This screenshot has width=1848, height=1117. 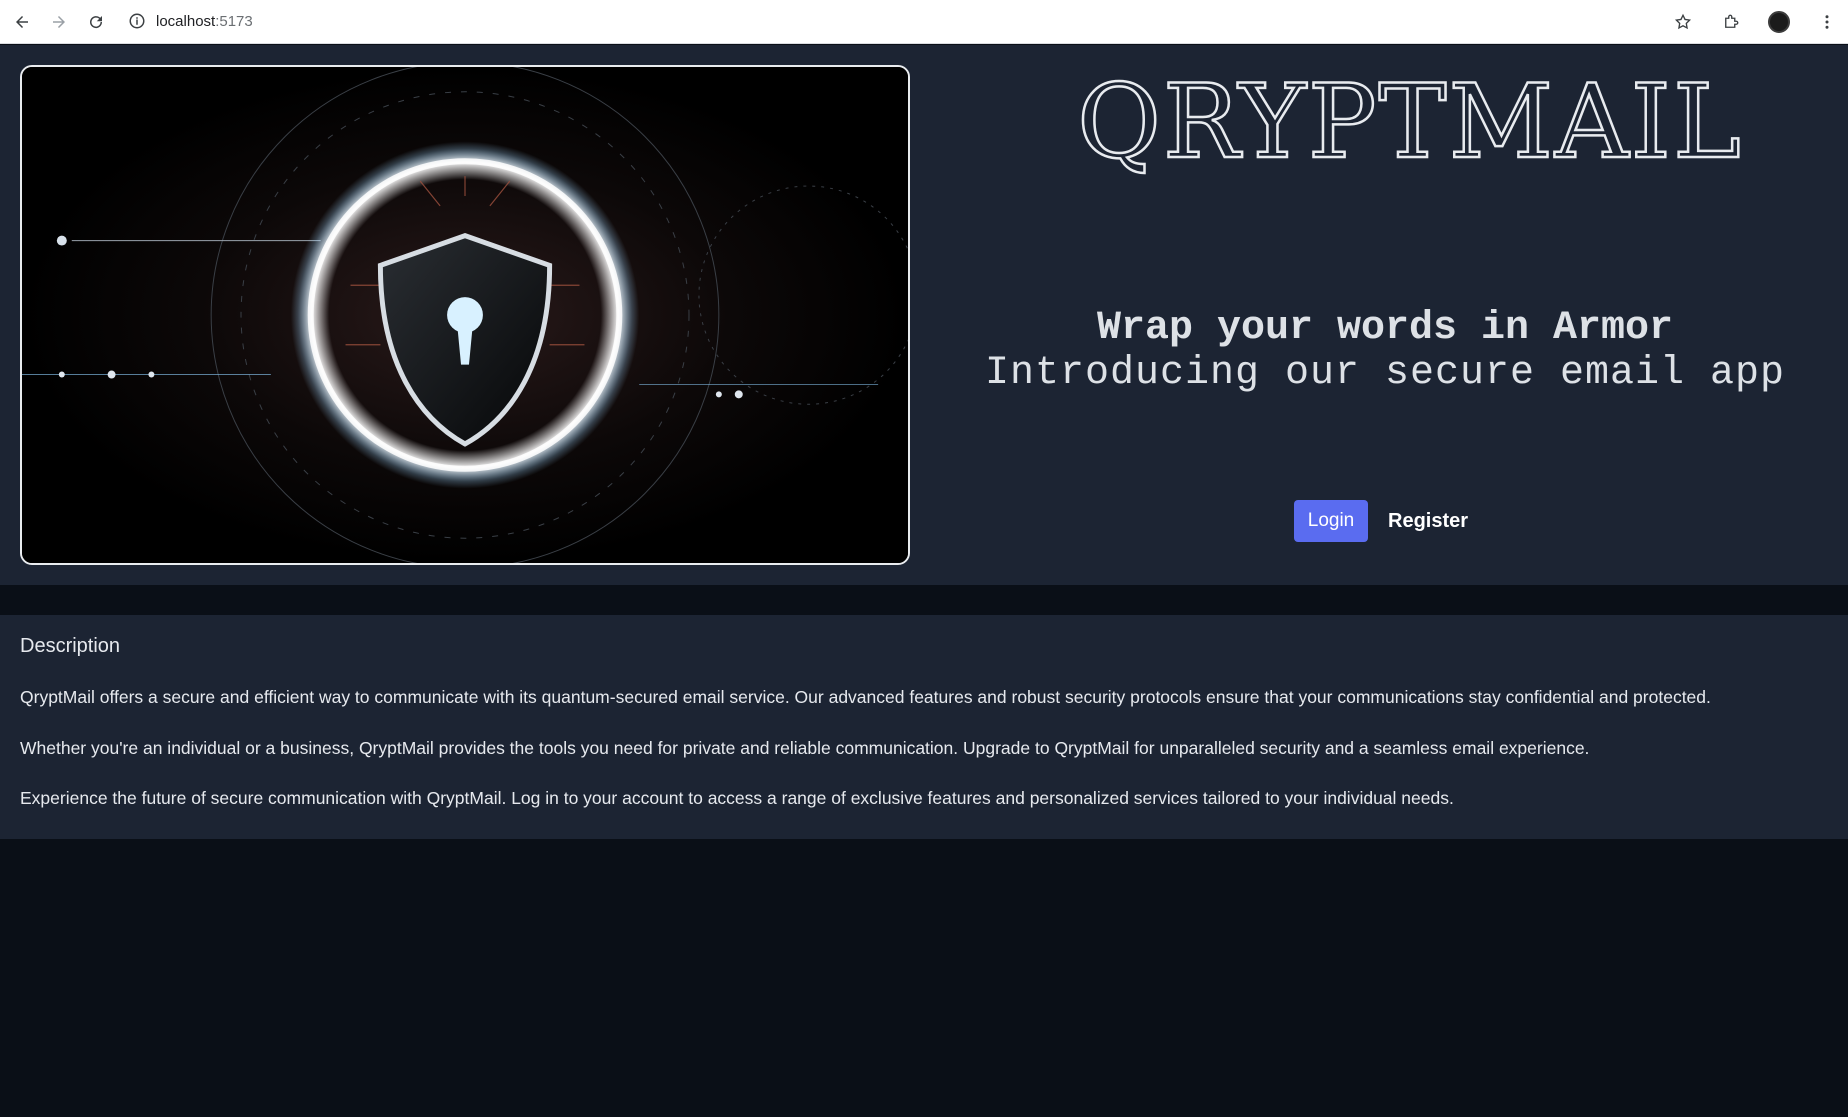 I want to click on description-title: Description, so click(x=70, y=646).